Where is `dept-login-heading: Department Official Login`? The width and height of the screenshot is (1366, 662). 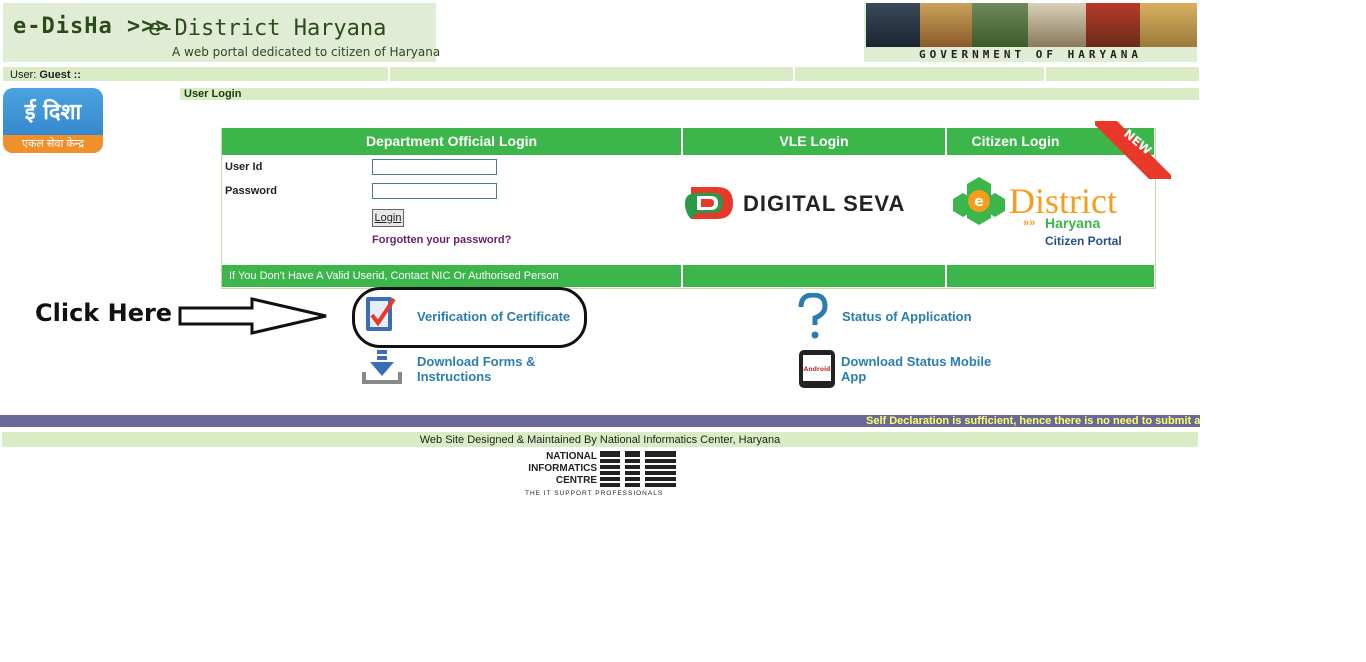 dept-login-heading: Department Official Login is located at coordinates (451, 141).